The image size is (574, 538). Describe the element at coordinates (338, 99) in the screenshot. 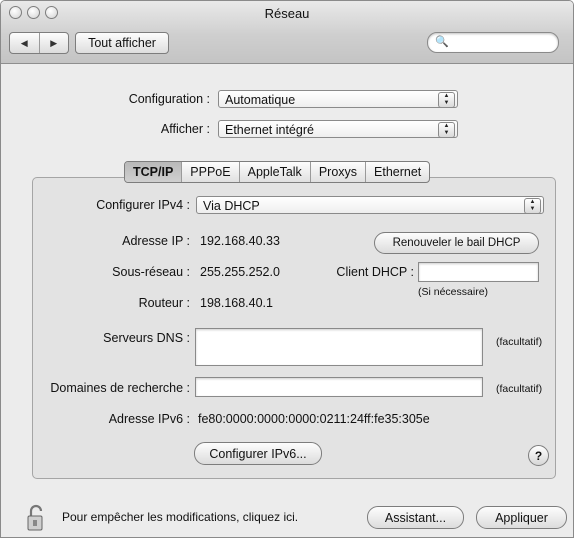

I see `configuration-popup: Automatique ▲ ▼` at that location.